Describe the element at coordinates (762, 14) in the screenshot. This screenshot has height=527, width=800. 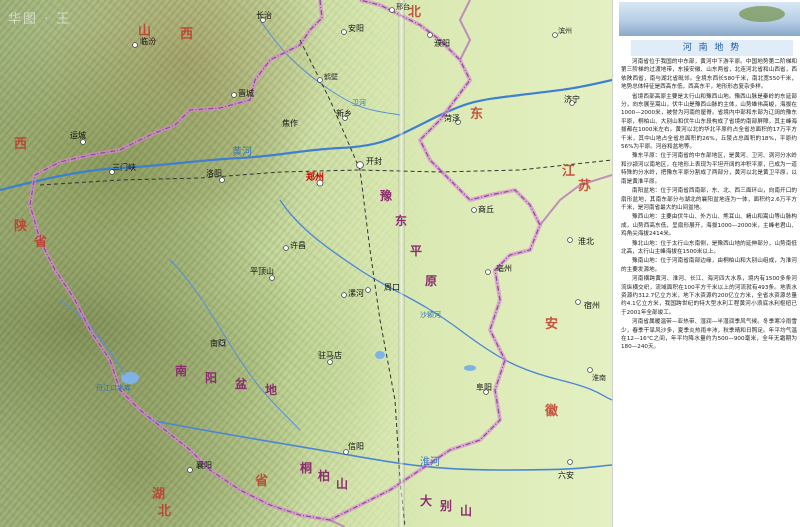
I see `header-photo-land` at that location.